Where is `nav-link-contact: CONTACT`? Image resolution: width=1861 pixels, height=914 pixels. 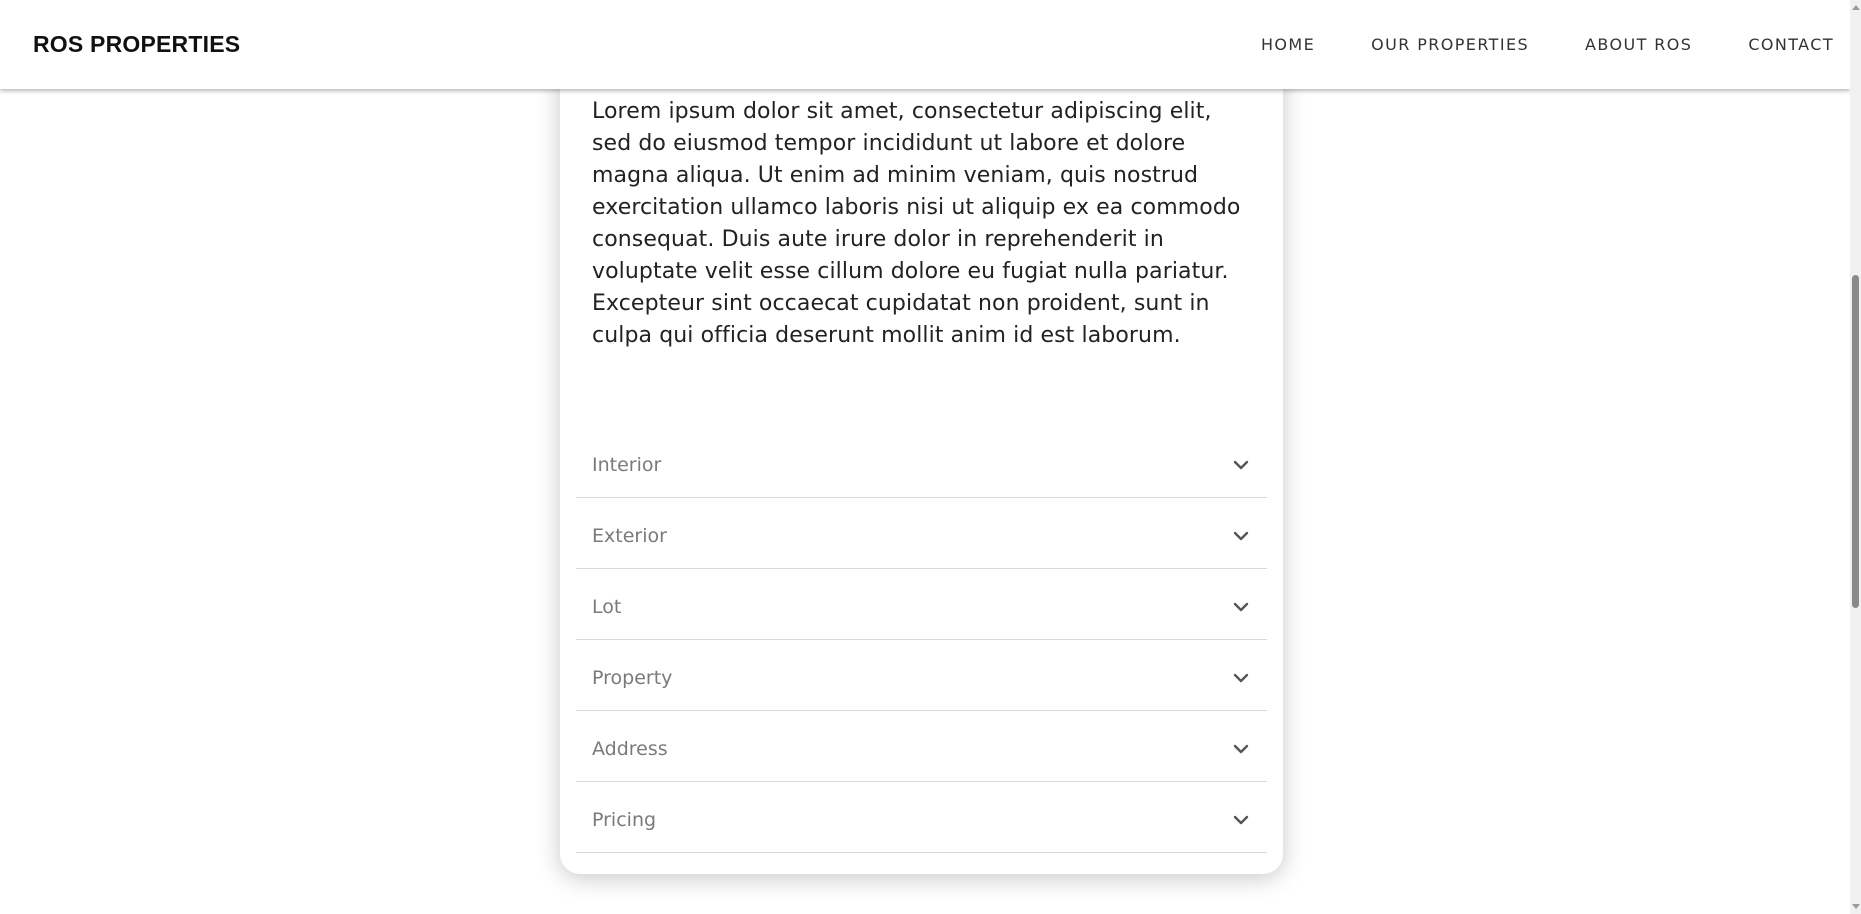 nav-link-contact: CONTACT is located at coordinates (1791, 44).